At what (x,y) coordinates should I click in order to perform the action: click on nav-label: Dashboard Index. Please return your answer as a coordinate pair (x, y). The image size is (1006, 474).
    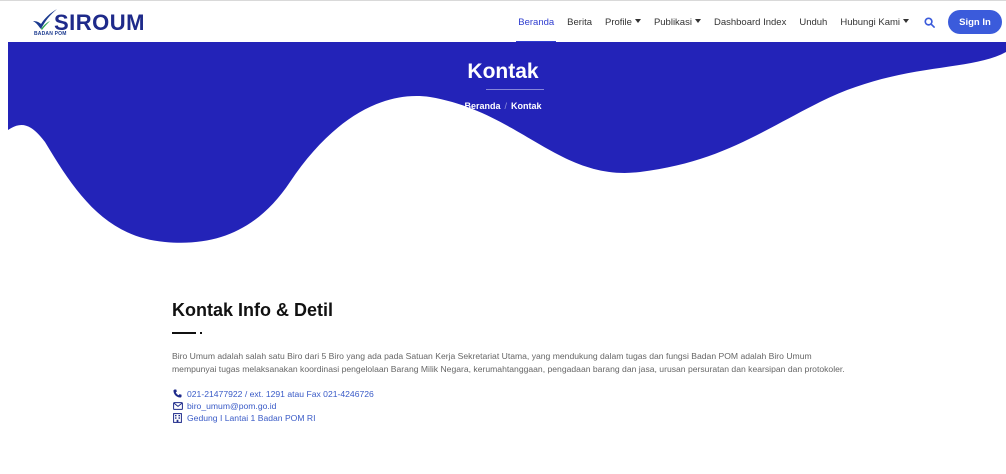
    Looking at the image, I should click on (750, 22).